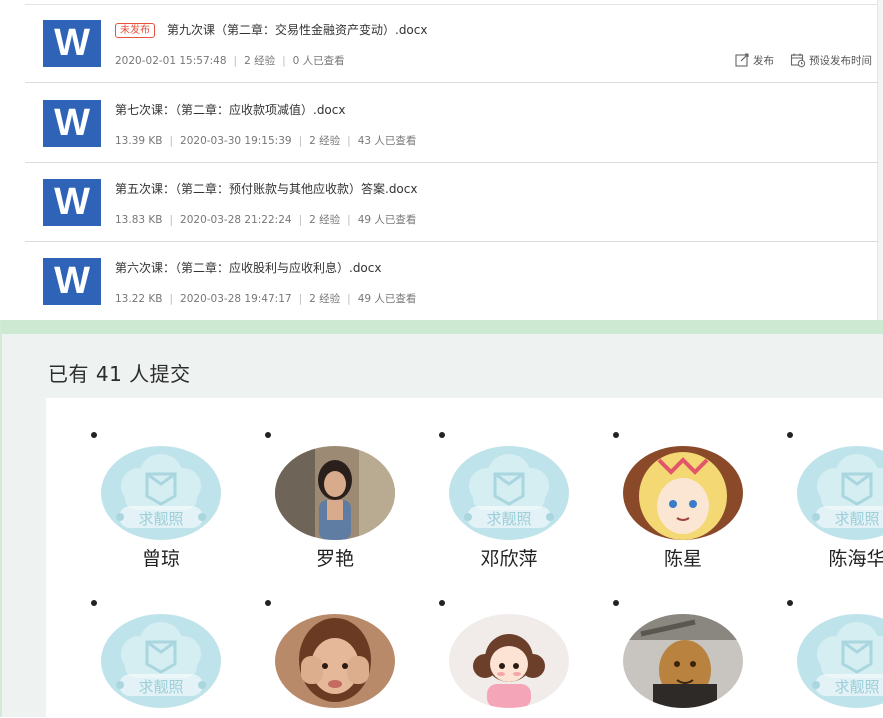 This screenshot has height=718, width=883. I want to click on submitter-card: 罗艳, so click(350, 507).